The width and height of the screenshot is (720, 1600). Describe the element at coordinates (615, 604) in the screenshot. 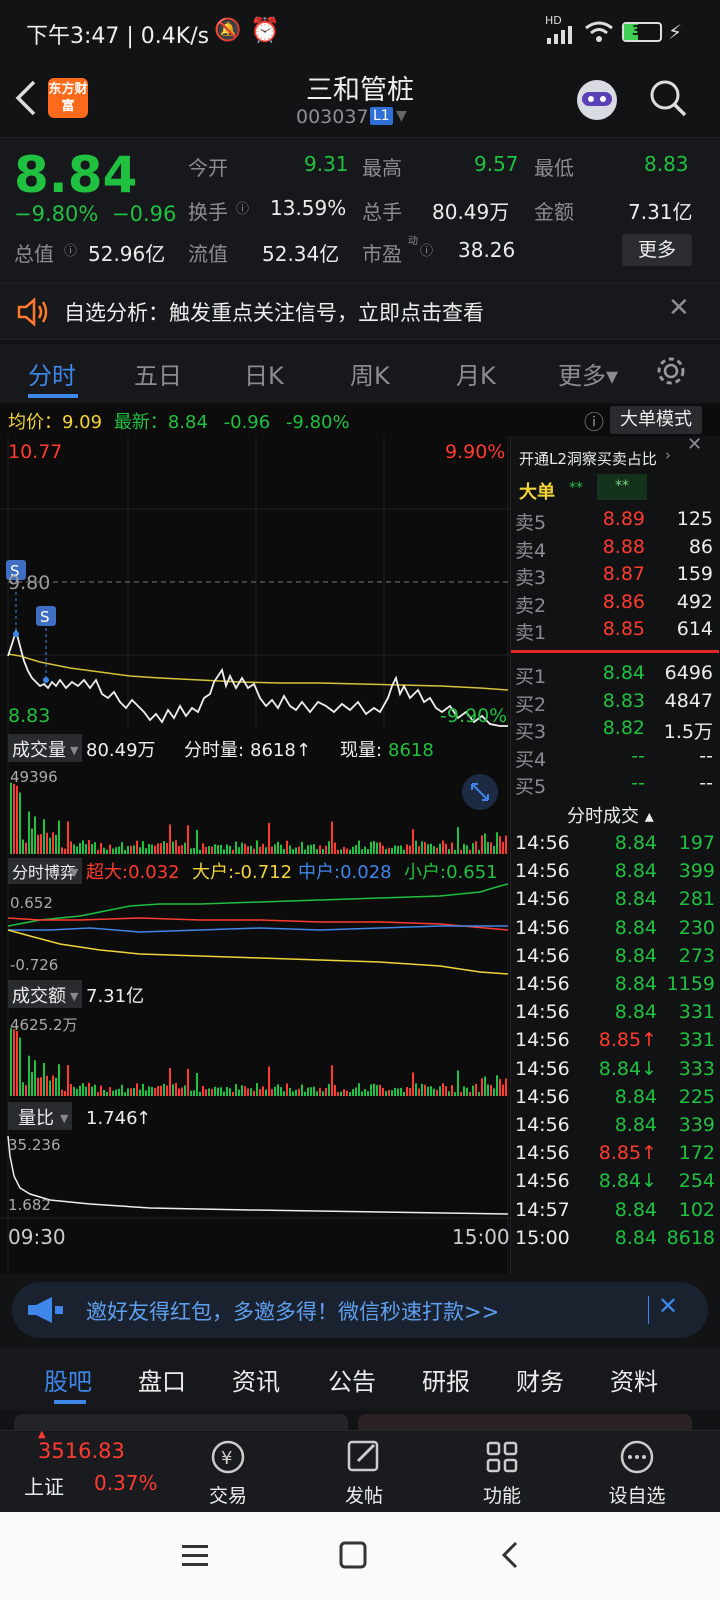

I see `order-book-row: 卖2 8.86 492` at that location.